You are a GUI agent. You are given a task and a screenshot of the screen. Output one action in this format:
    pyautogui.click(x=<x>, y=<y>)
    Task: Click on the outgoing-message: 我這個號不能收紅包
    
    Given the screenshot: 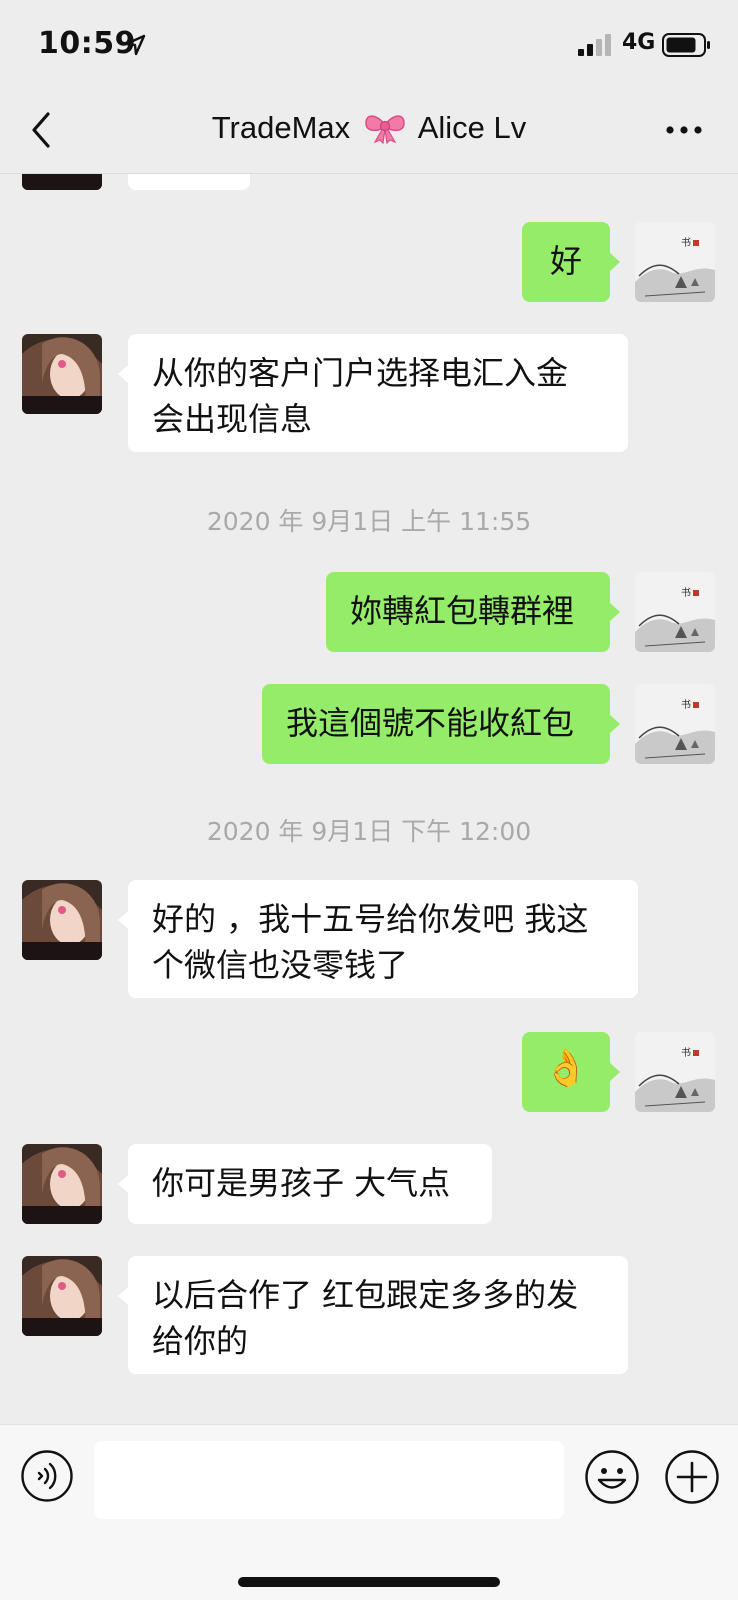 What is the action you would take?
    pyautogui.click(x=441, y=724)
    